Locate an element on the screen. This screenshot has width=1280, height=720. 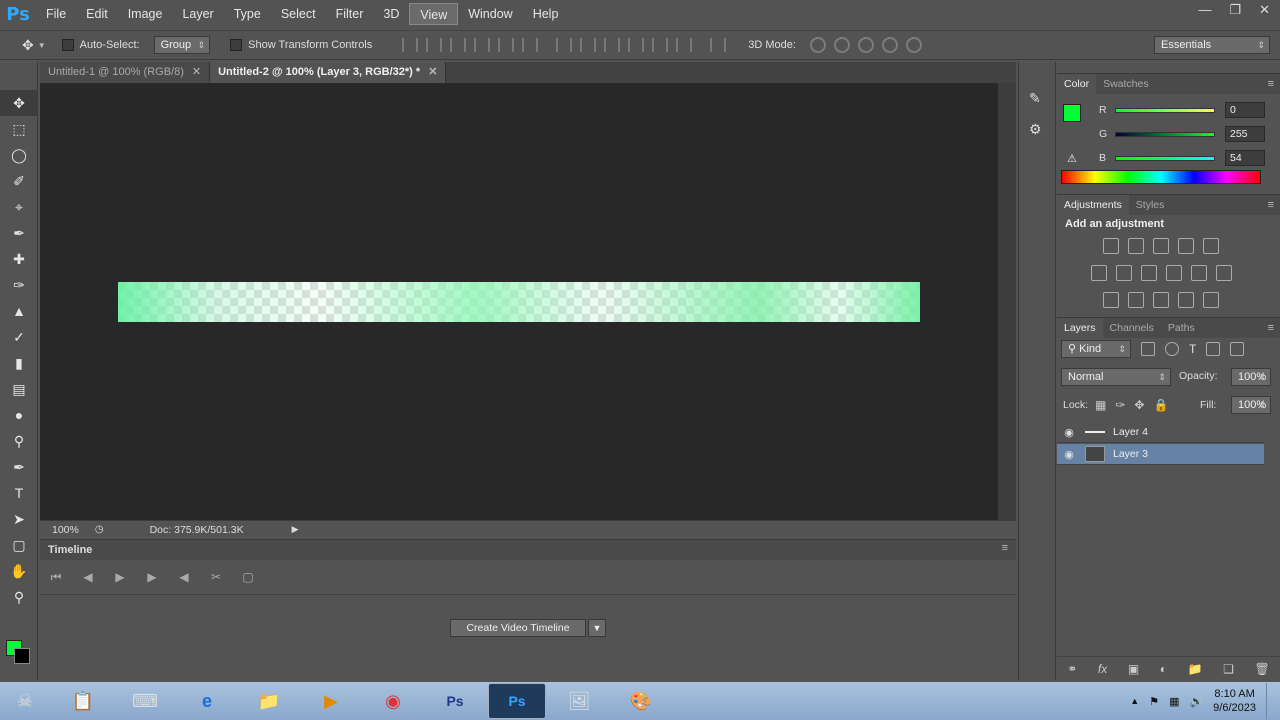
3d-scale-icon is located at coordinates (913, 45).